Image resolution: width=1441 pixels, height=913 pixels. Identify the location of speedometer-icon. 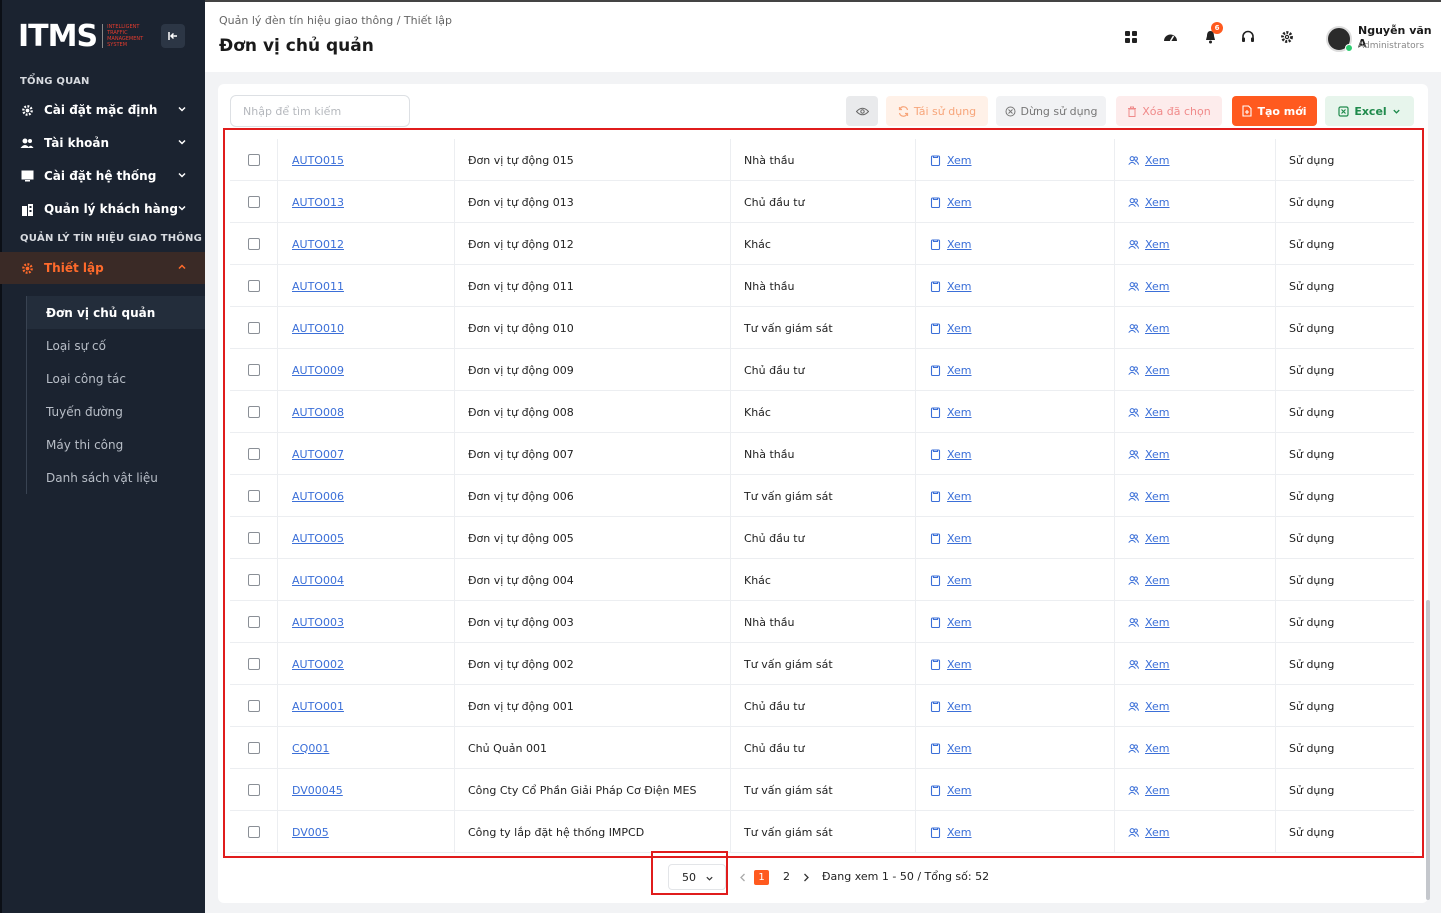
(1170, 38).